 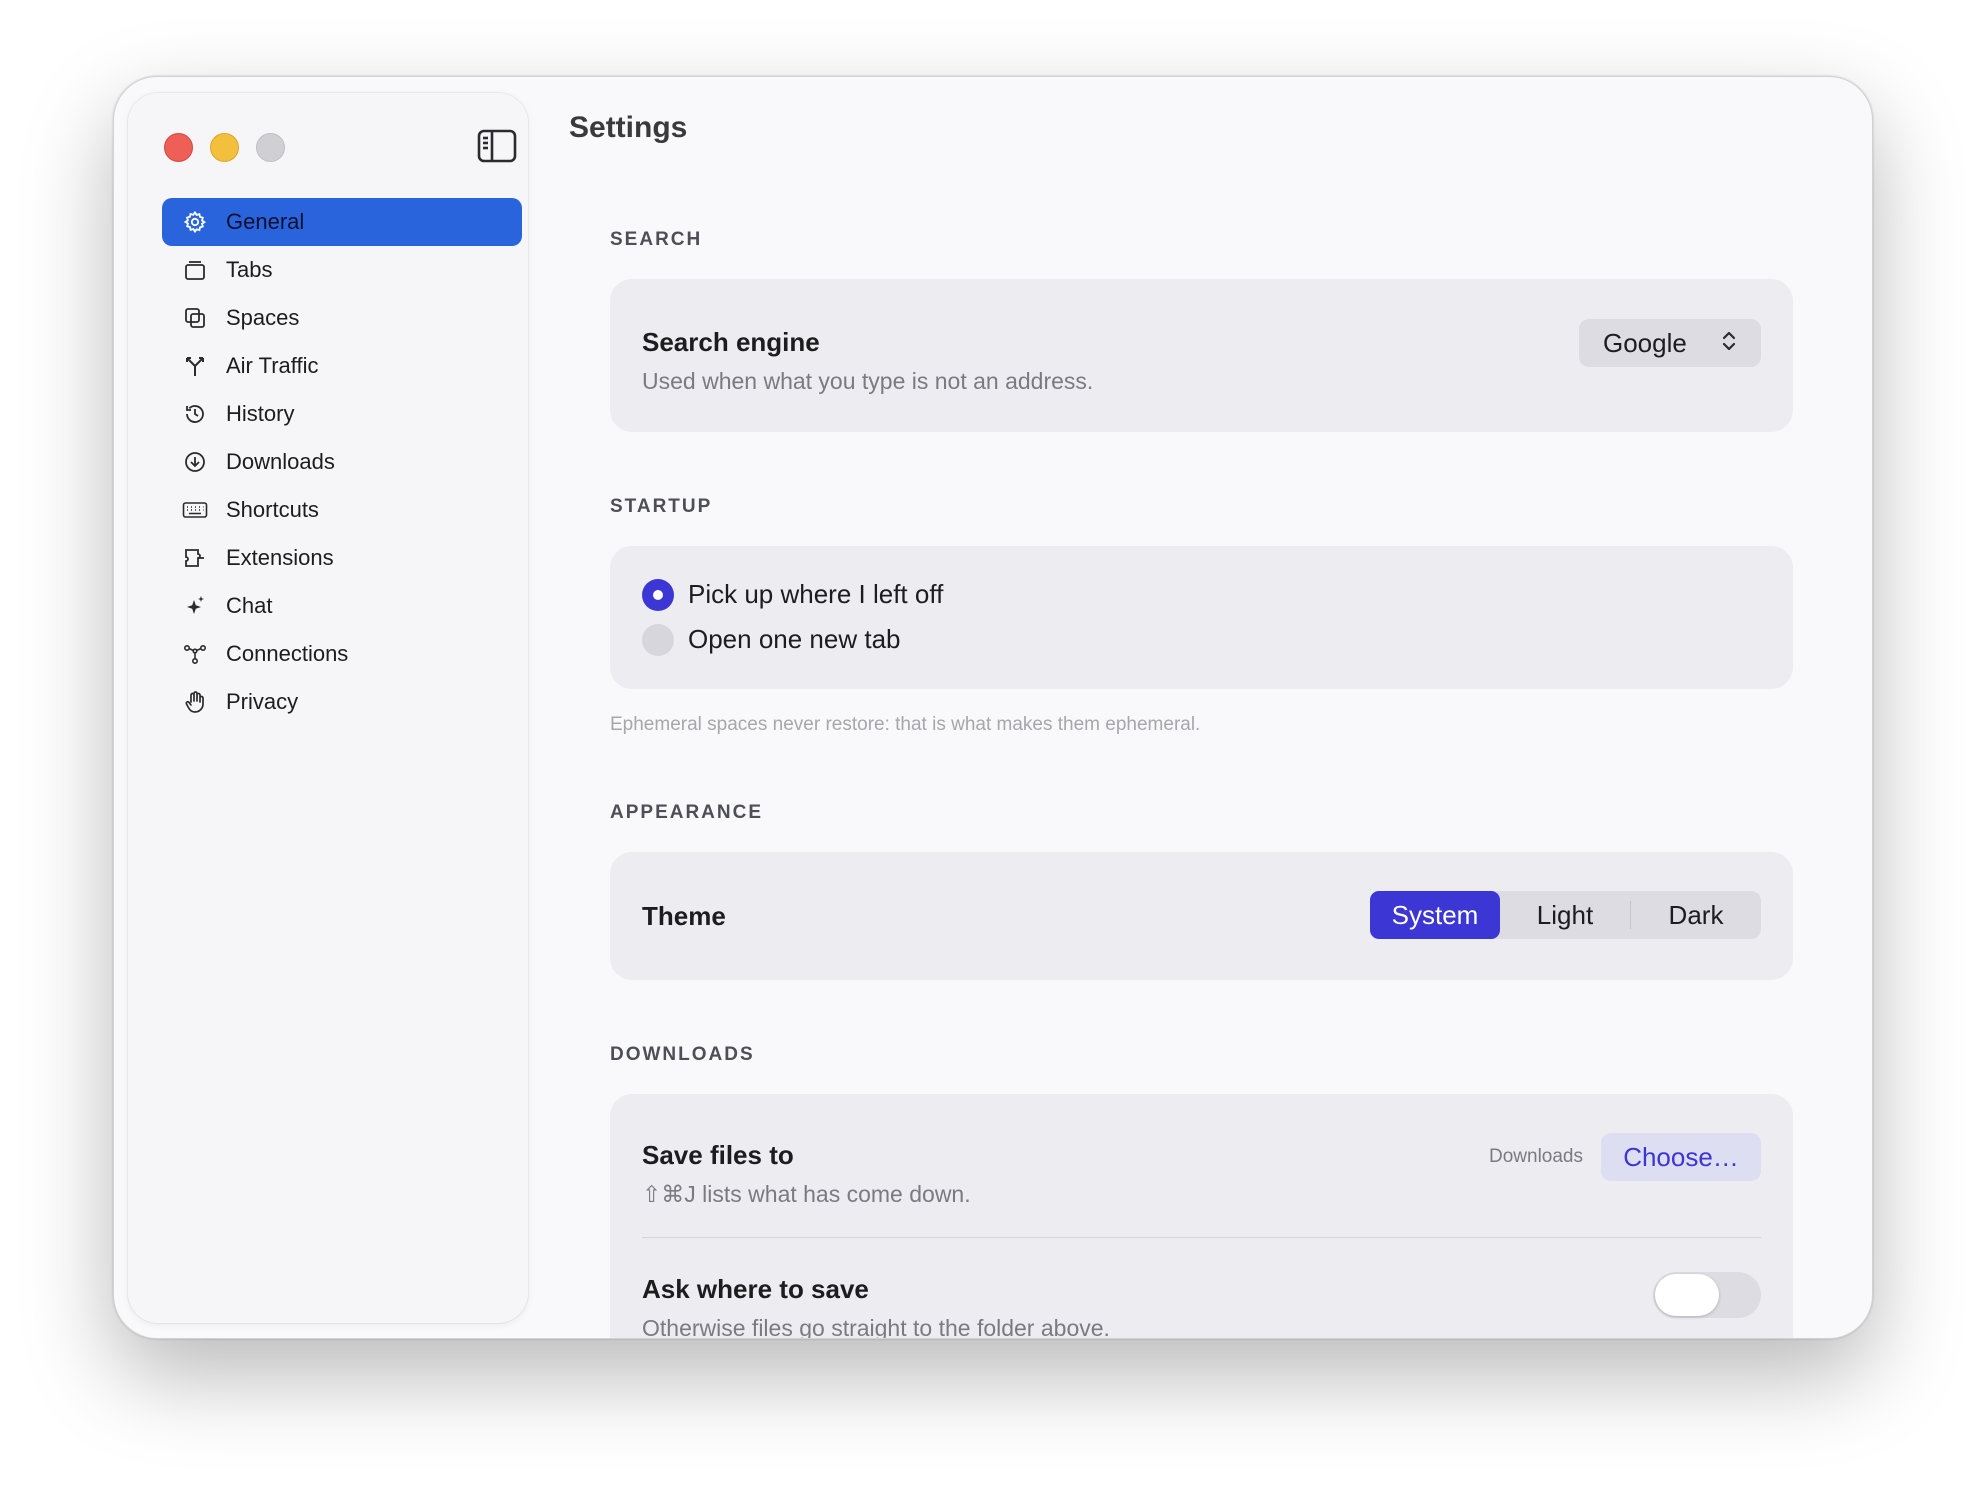 What do you see at coordinates (658, 594) in the screenshot?
I see `radio-selected` at bounding box center [658, 594].